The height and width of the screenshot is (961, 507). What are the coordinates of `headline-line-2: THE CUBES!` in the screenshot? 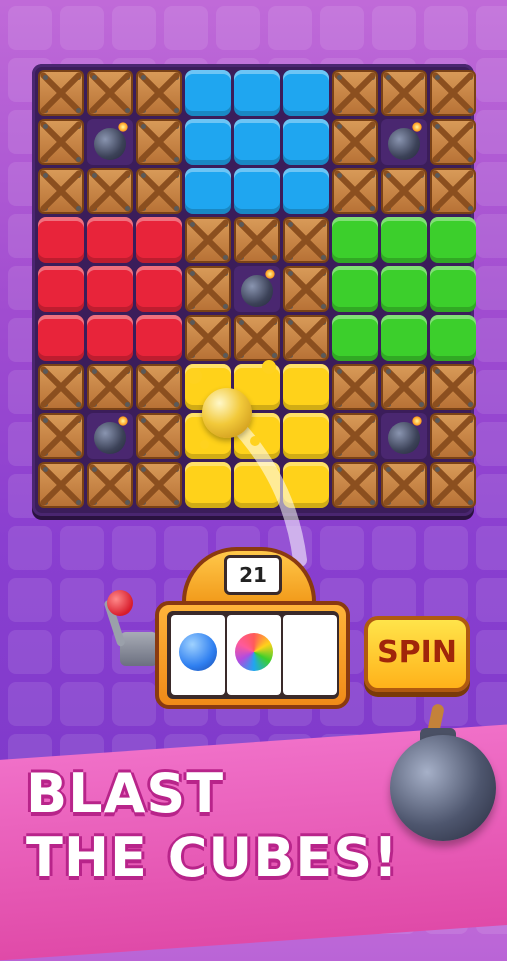 It's located at (212, 857).